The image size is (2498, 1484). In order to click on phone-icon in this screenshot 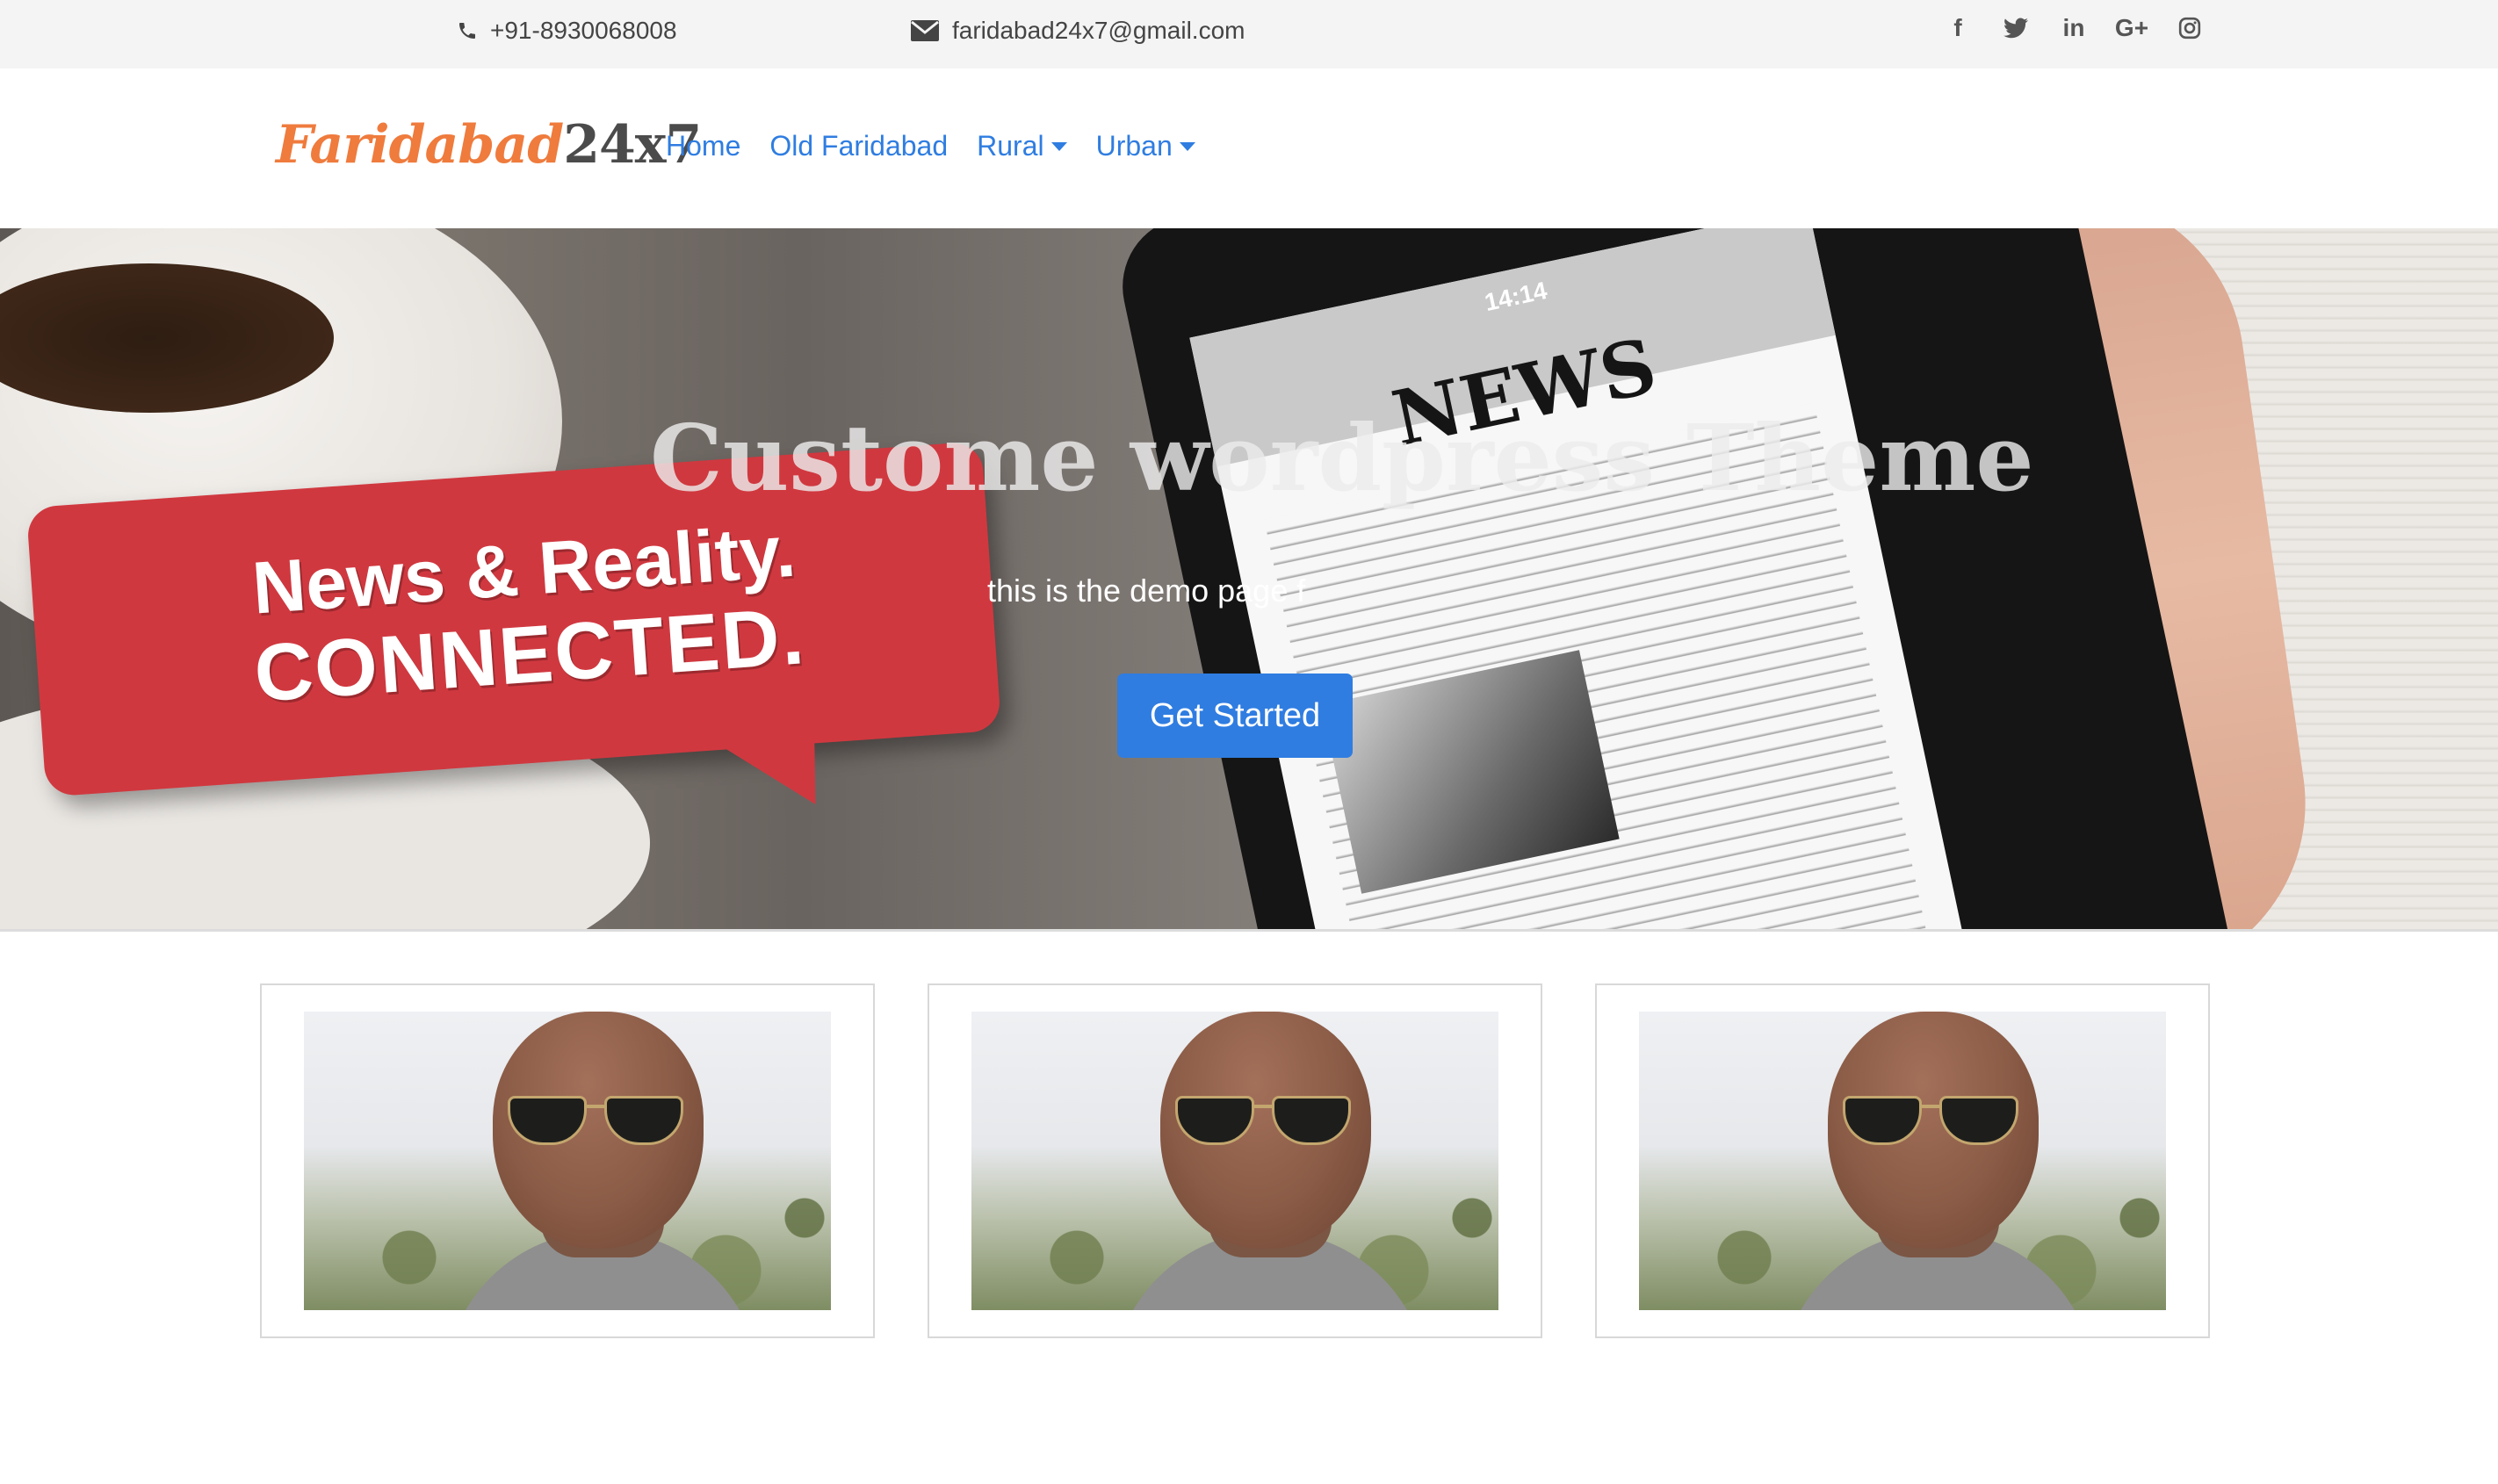, I will do `click(467, 31)`.